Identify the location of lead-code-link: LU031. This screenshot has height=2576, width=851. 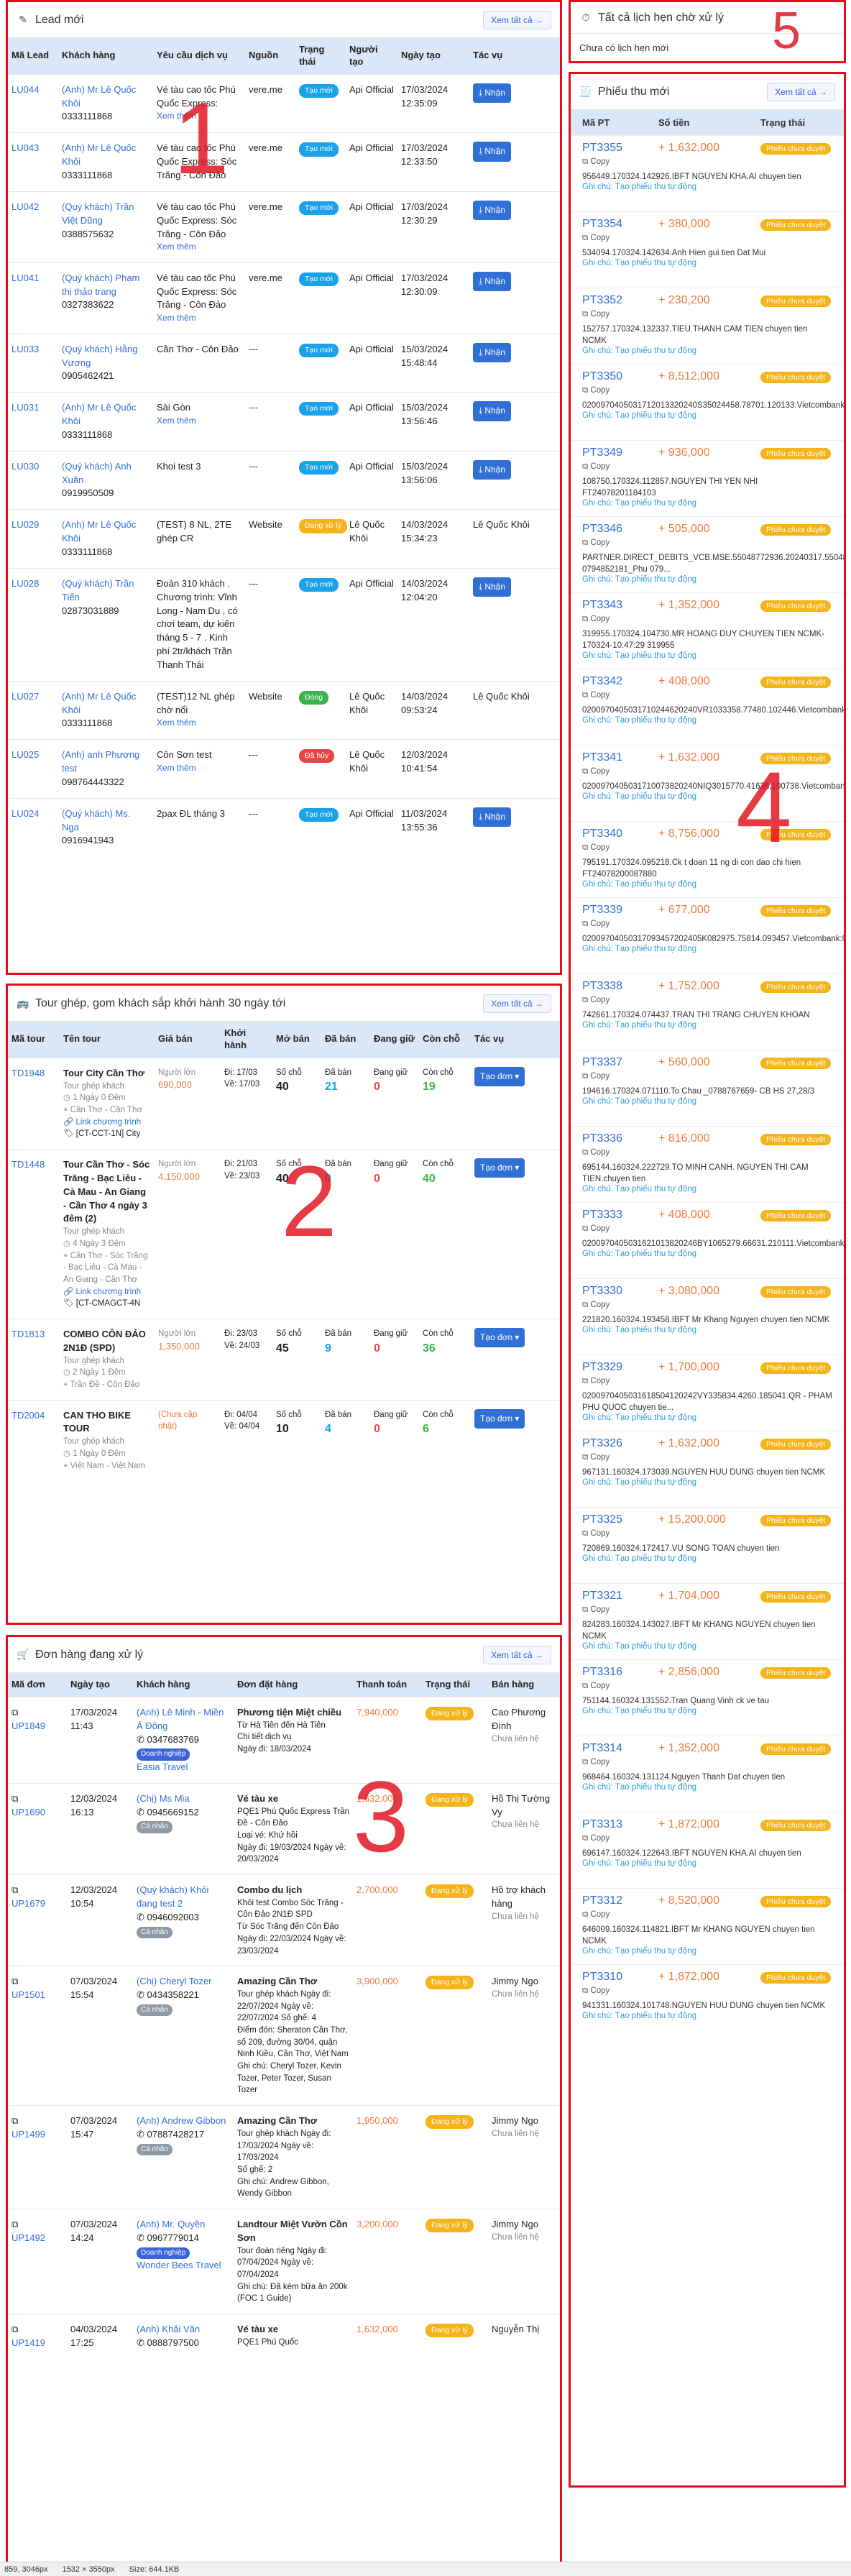
(25, 407).